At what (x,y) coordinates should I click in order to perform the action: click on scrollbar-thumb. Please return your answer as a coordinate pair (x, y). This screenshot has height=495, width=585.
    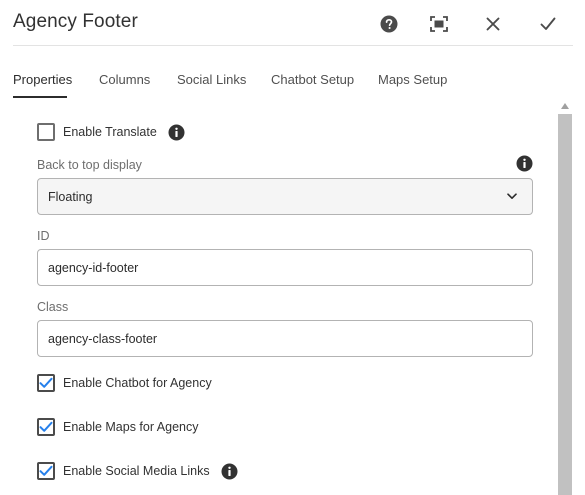
    Looking at the image, I should click on (565, 304).